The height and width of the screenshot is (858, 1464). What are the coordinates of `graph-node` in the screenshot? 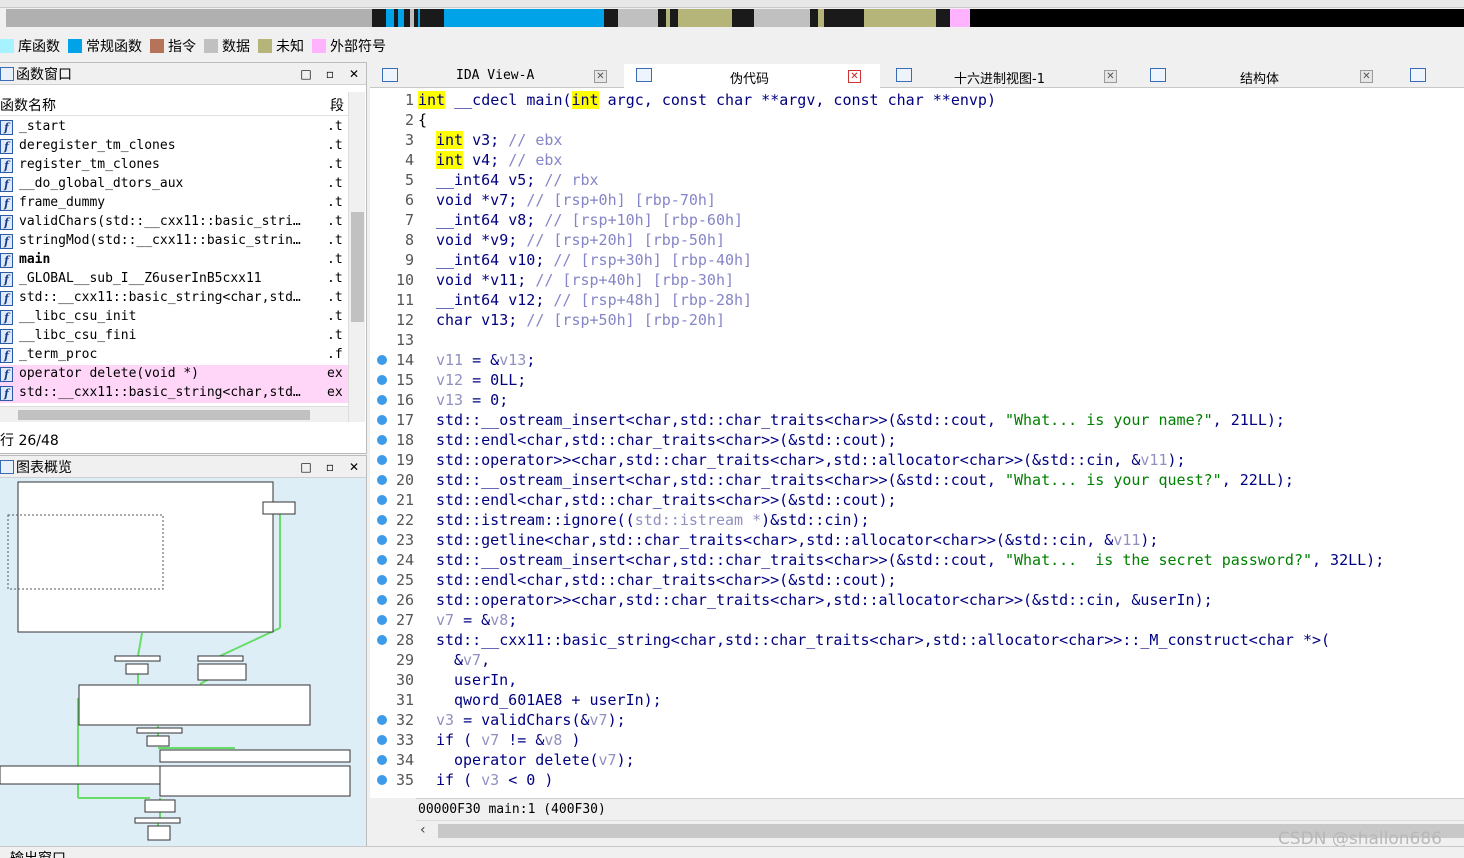 It's located at (137, 669).